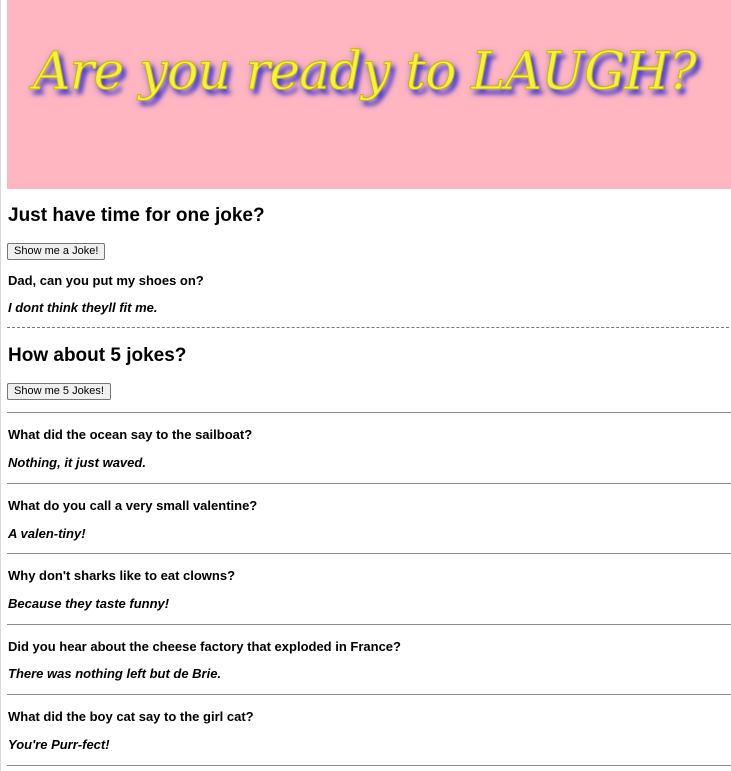  I want to click on five-jokes-heading: How about 5 jokes?, so click(97, 355).